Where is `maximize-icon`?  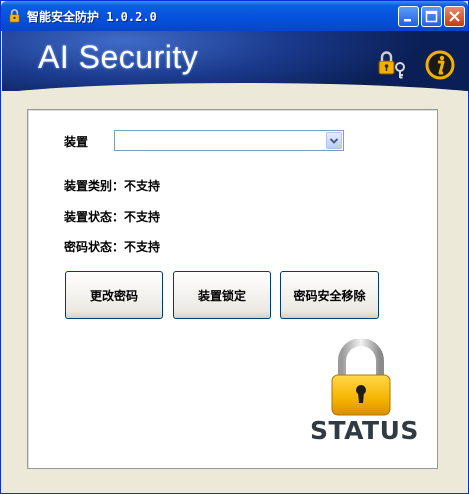 maximize-icon is located at coordinates (431, 16).